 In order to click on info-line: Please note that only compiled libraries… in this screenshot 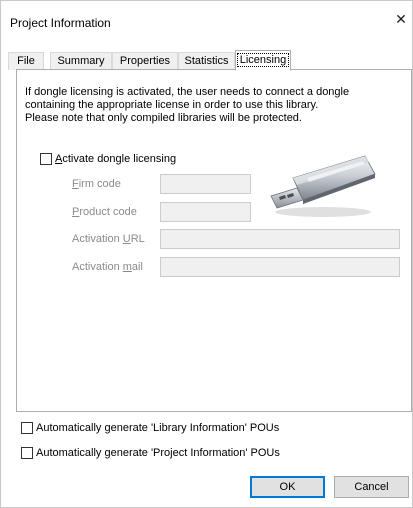, I will do `click(163, 118)`.